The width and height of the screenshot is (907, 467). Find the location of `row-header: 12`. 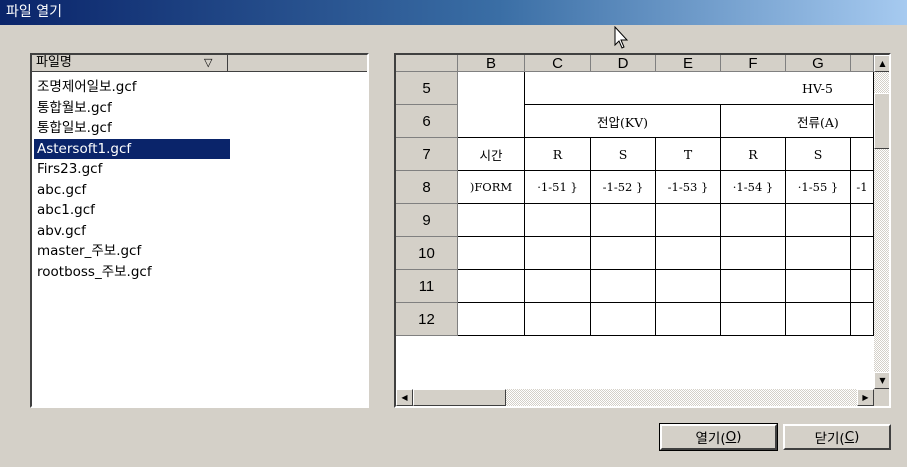

row-header: 12 is located at coordinates (427, 319).